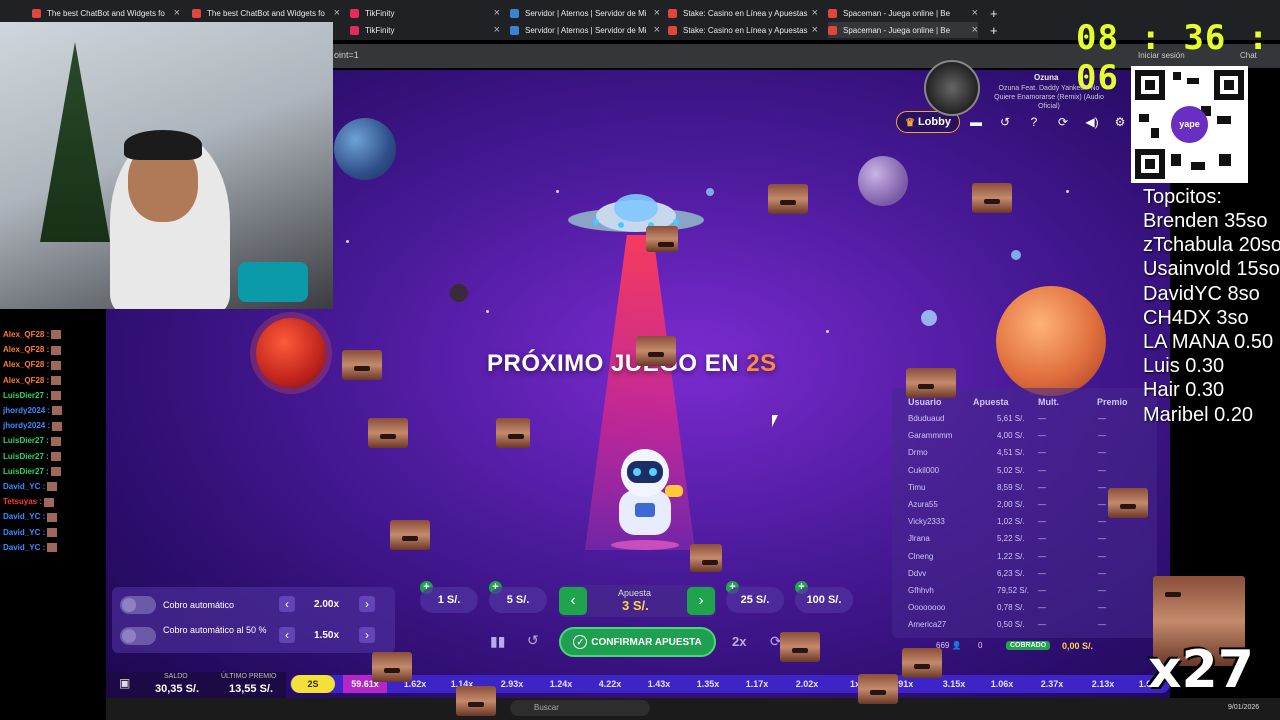 Image resolution: width=1280 pixels, height=720 pixels. Describe the element at coordinates (138, 636) in the screenshot. I see `auto-cashout-50-toggle` at that location.